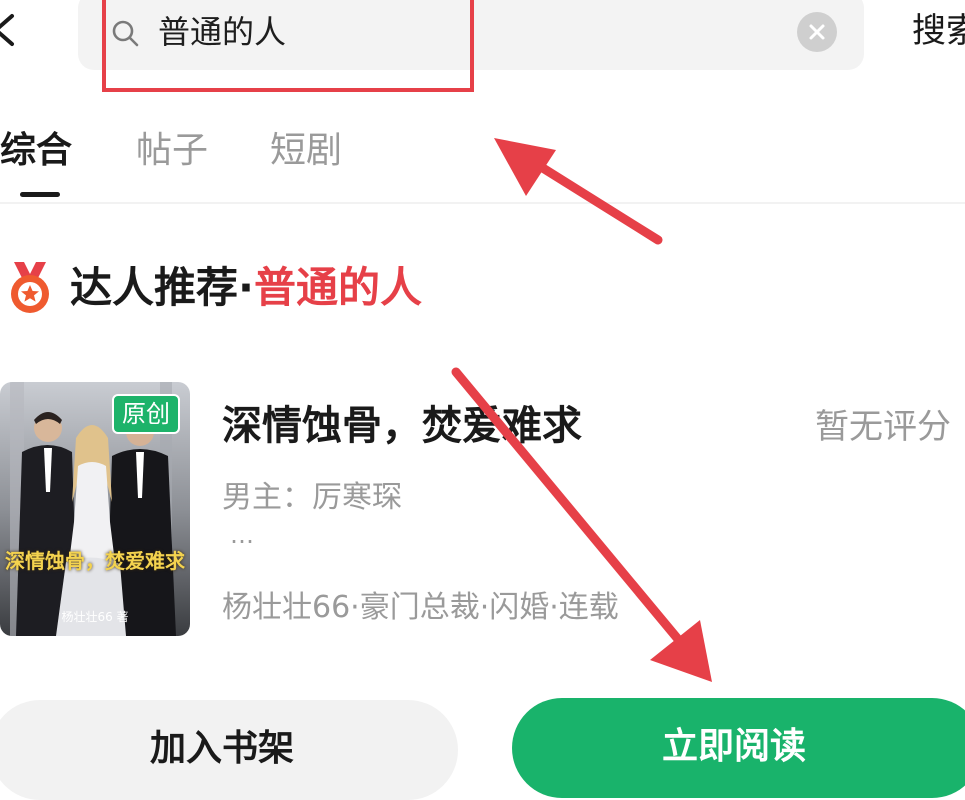  Describe the element at coordinates (402, 426) in the screenshot. I see `book-title: 深情蚀骨，焚爱难求` at that location.